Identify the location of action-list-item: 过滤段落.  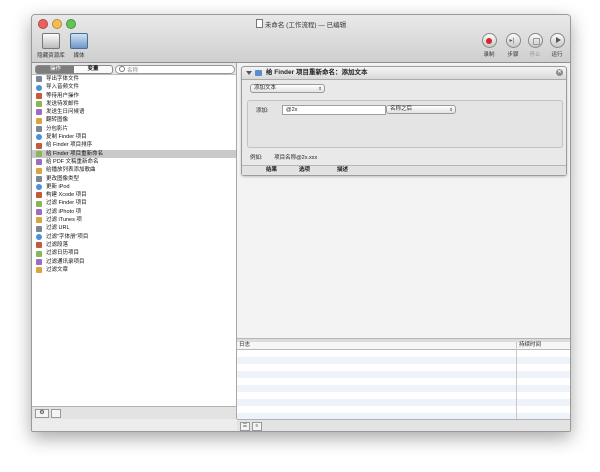
(134, 245).